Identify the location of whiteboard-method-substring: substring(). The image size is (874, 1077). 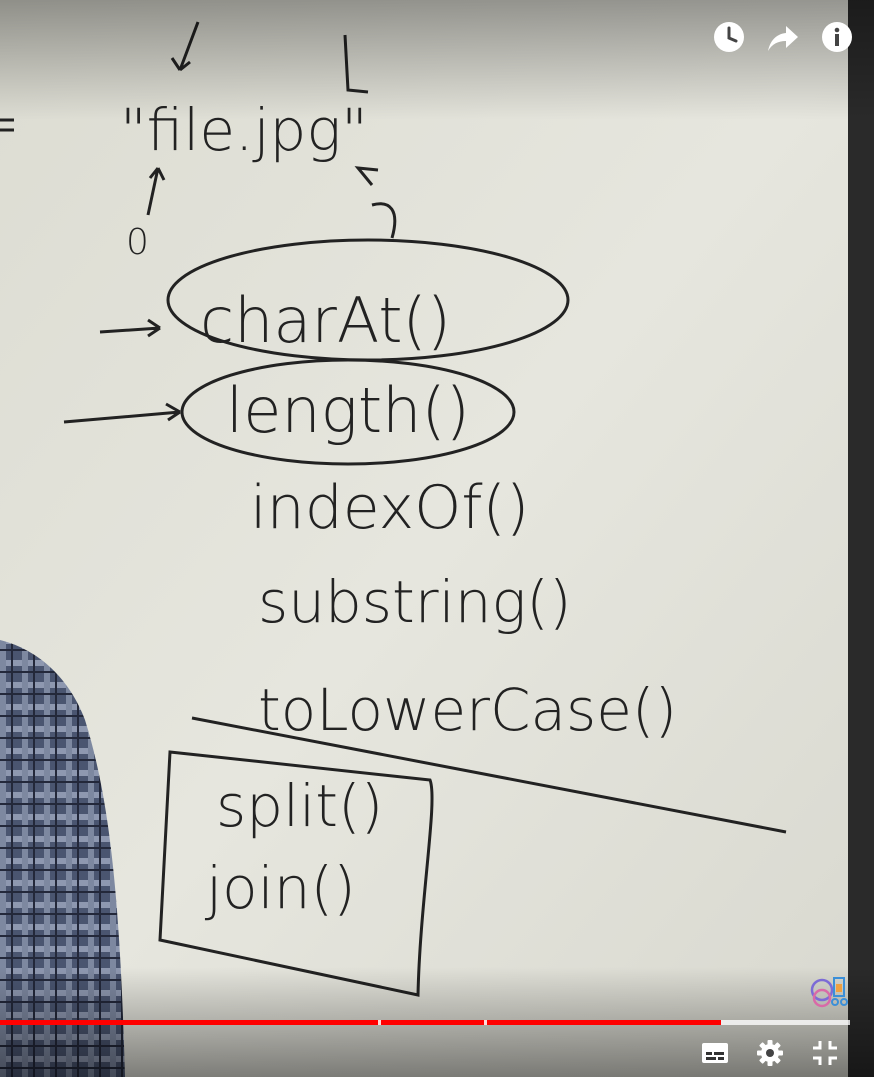
(415, 602).